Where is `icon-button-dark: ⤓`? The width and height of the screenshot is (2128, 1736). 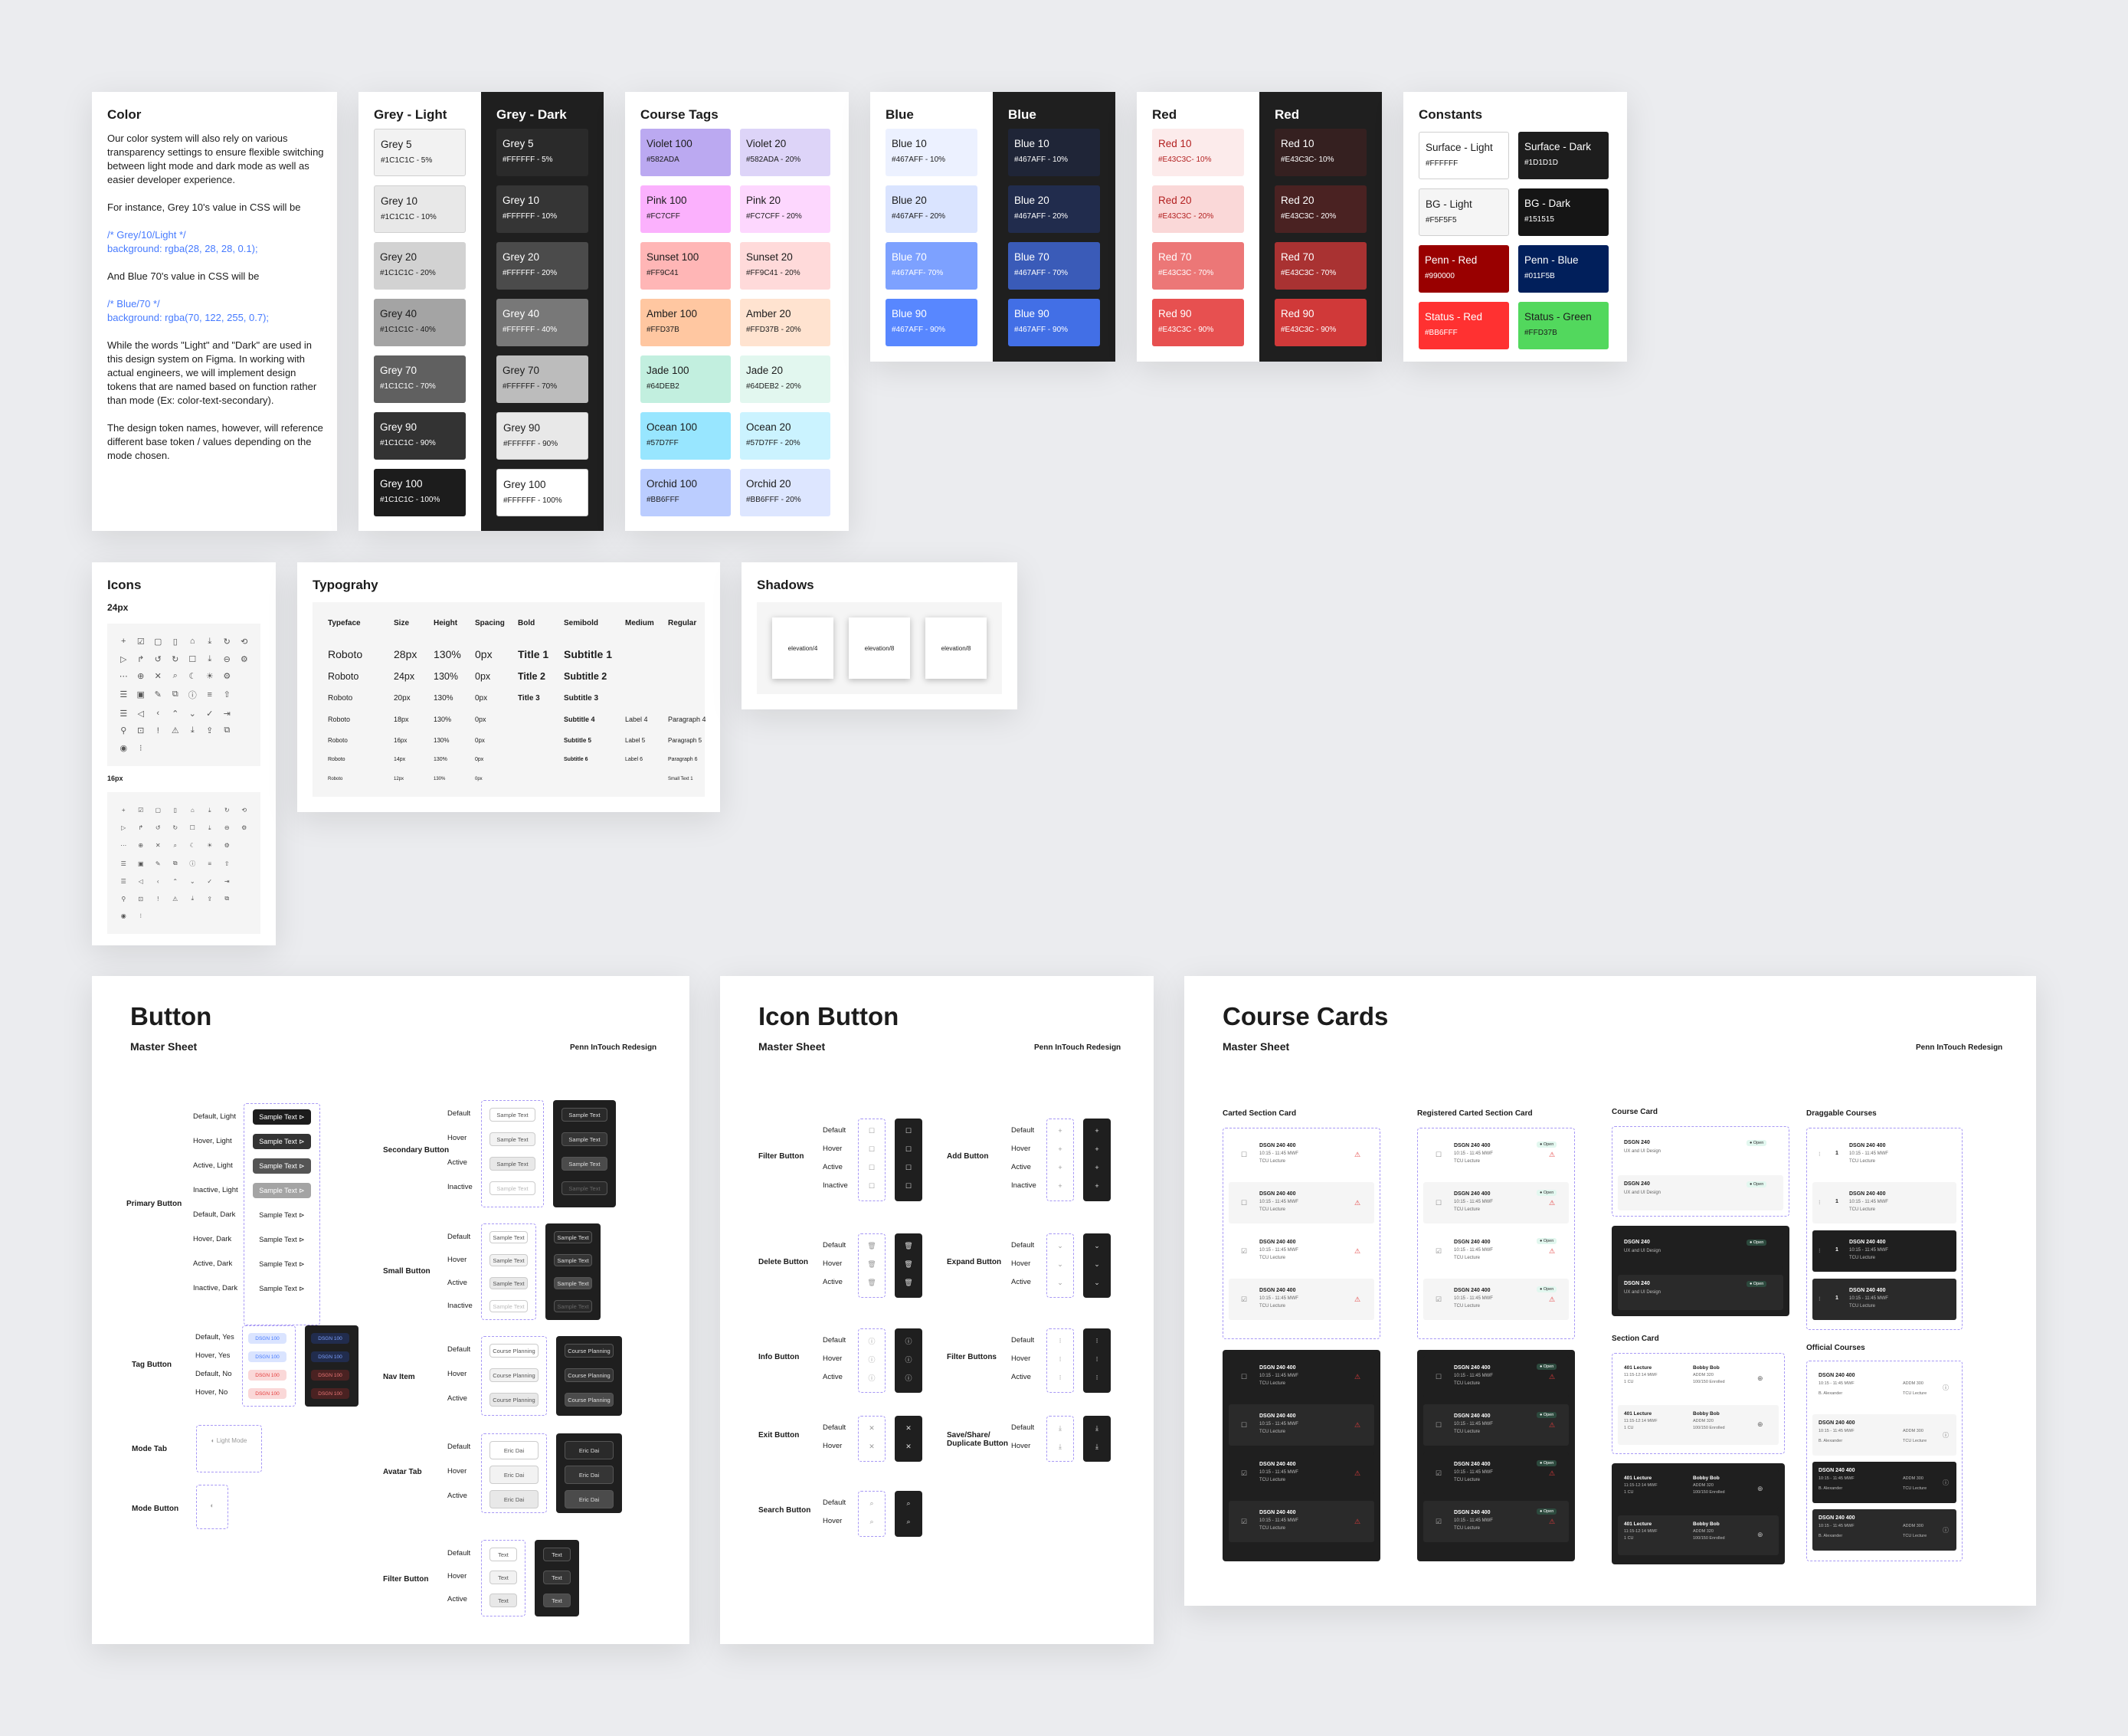 icon-button-dark: ⤓ is located at coordinates (1097, 1428).